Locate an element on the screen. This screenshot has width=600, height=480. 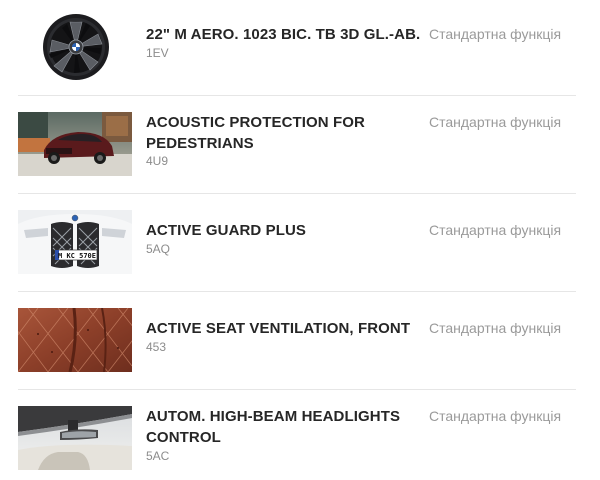
kidney-grille-image: M KC 570E is located at coordinates (75, 242).